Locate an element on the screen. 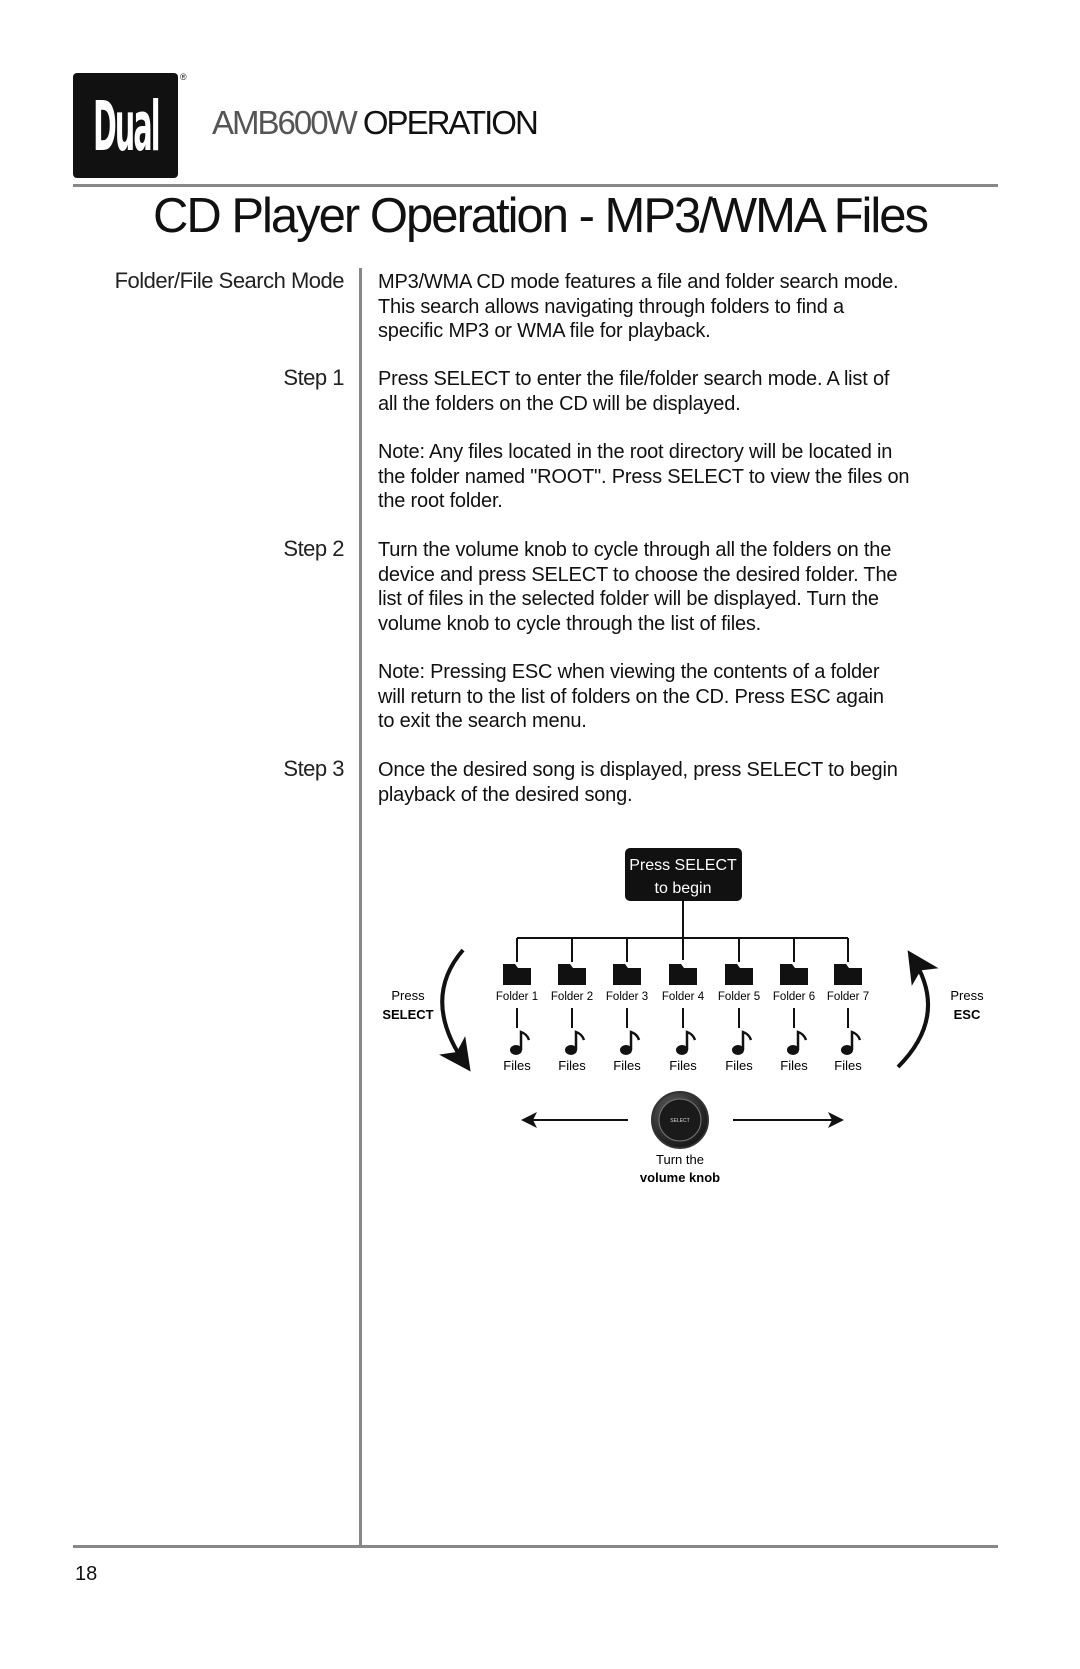 Image resolution: width=1080 pixels, height=1669 pixels. folder-label: Folder 5 is located at coordinates (739, 997).